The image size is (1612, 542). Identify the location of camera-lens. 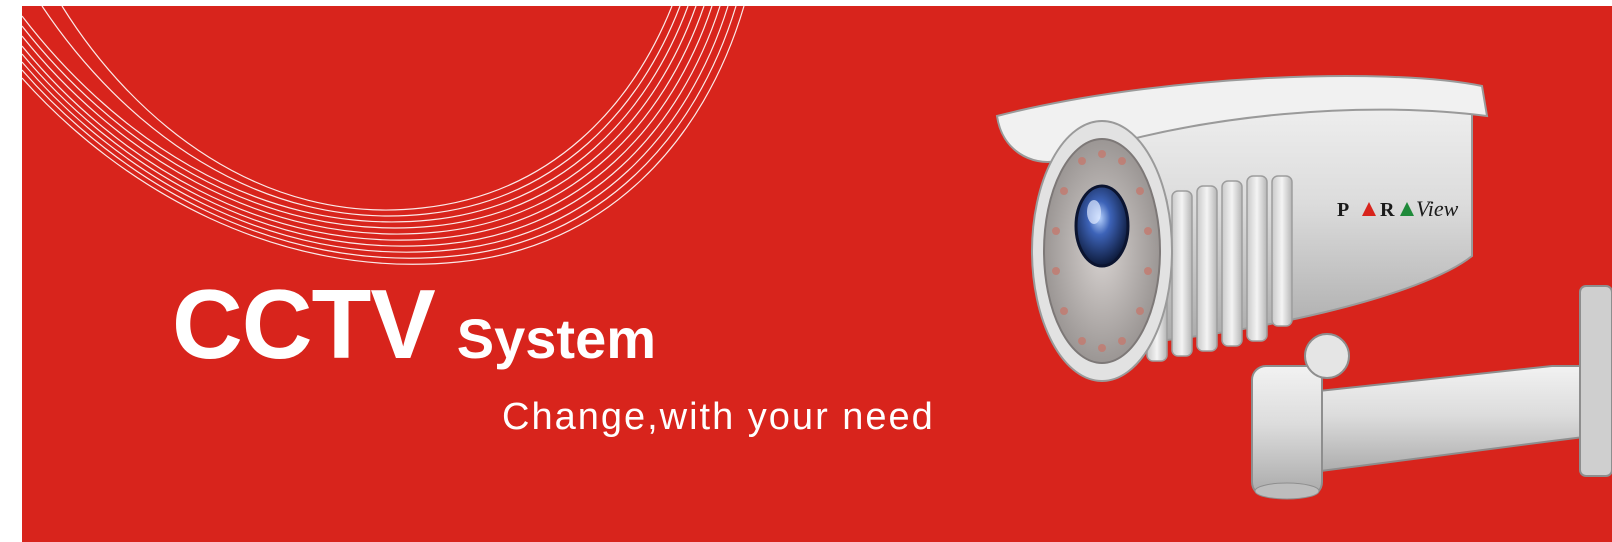
(1102, 226).